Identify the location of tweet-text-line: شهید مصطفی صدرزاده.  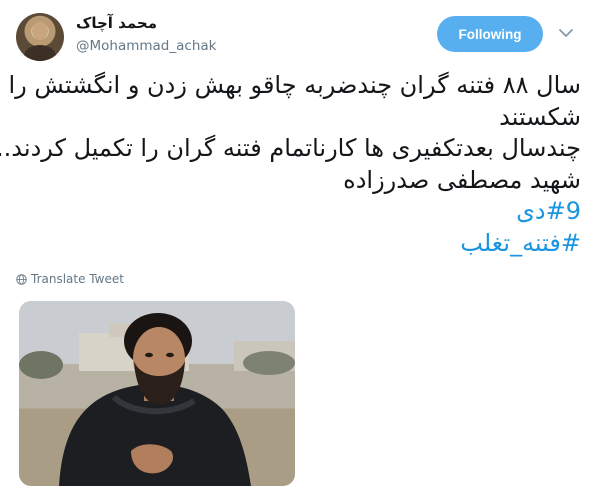
(462, 179).